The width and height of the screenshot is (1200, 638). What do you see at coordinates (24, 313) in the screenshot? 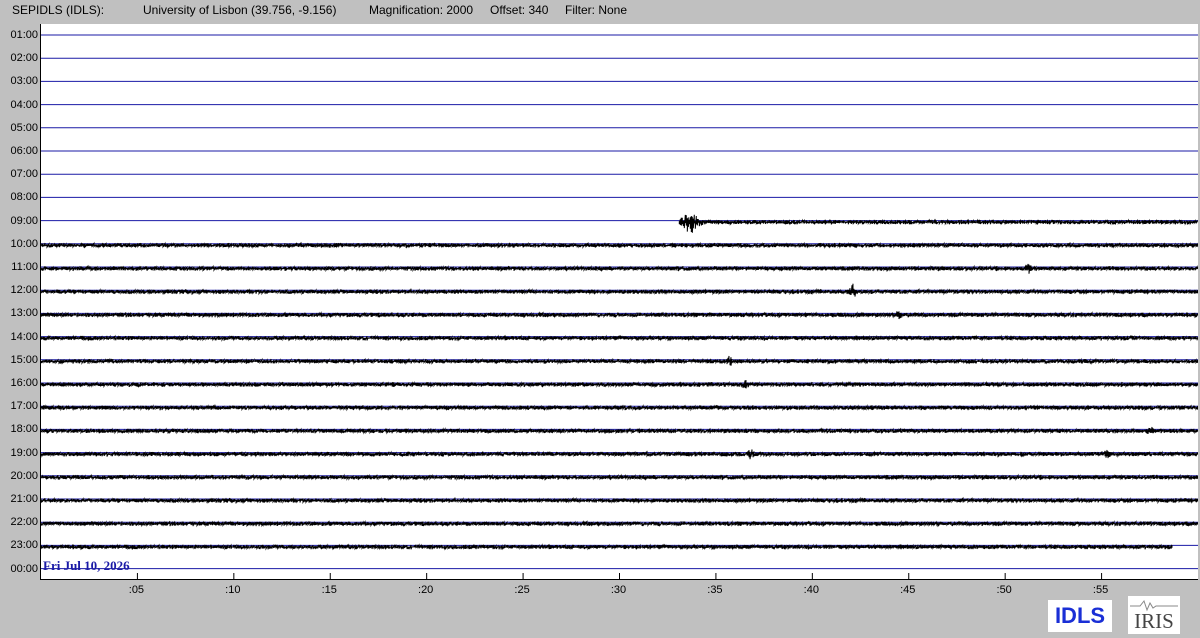
I see `hour-label: 13:00` at bounding box center [24, 313].